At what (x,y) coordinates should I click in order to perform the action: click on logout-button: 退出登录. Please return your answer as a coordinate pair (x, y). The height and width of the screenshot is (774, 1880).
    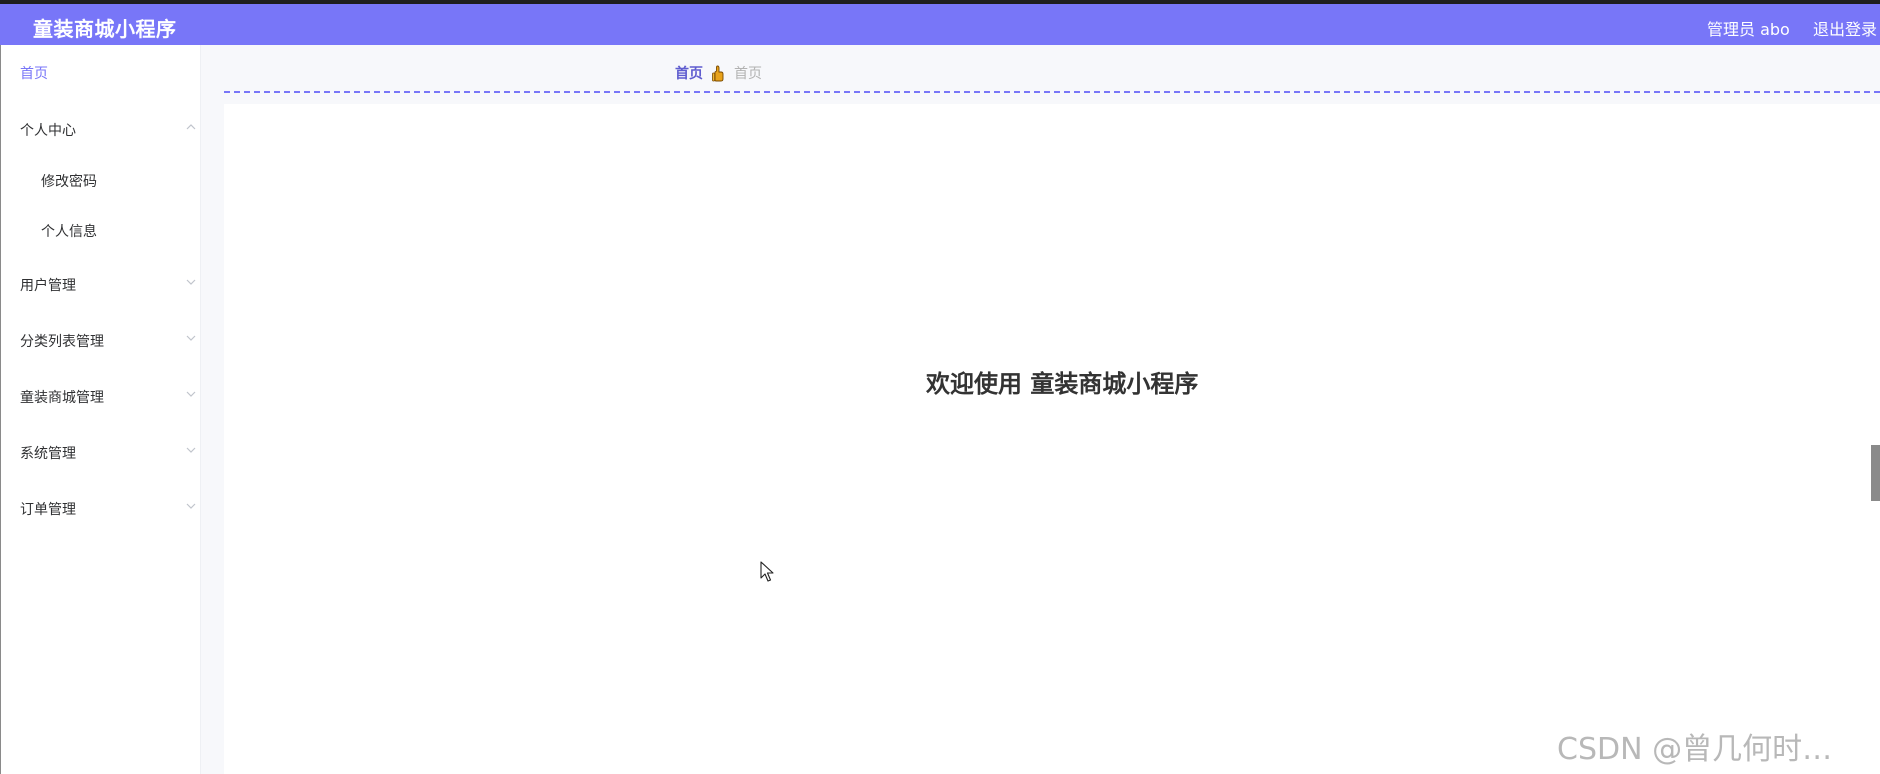
    Looking at the image, I should click on (1845, 28).